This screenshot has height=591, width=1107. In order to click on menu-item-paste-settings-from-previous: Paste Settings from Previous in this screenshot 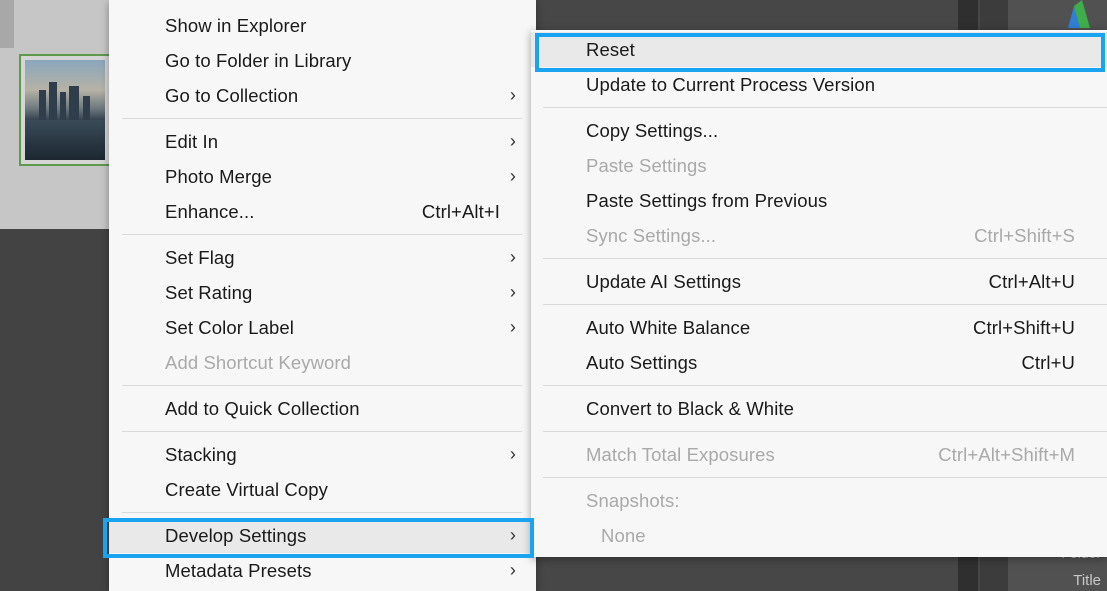, I will do `click(819, 200)`.